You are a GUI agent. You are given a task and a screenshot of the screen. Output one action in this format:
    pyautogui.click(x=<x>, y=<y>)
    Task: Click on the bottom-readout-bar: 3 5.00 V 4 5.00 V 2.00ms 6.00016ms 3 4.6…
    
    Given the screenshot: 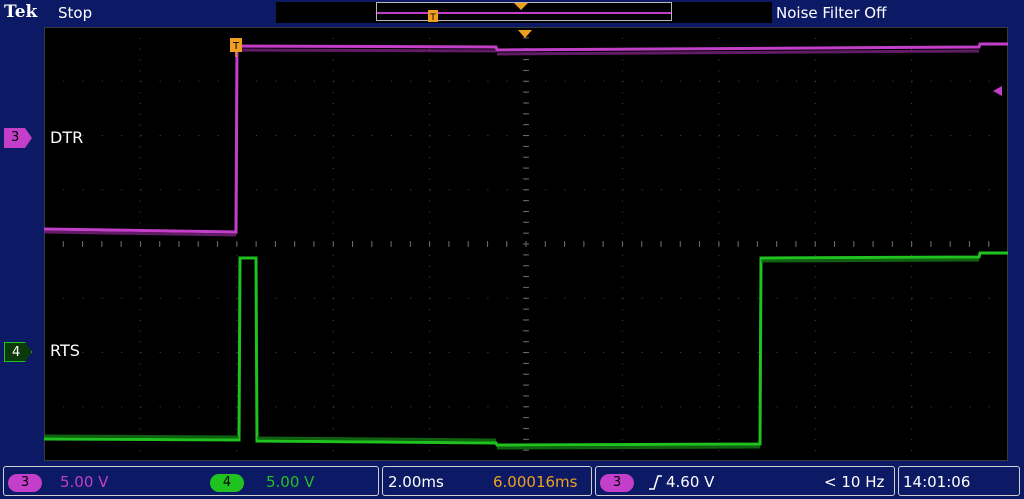 What is the action you would take?
    pyautogui.click(x=512, y=480)
    